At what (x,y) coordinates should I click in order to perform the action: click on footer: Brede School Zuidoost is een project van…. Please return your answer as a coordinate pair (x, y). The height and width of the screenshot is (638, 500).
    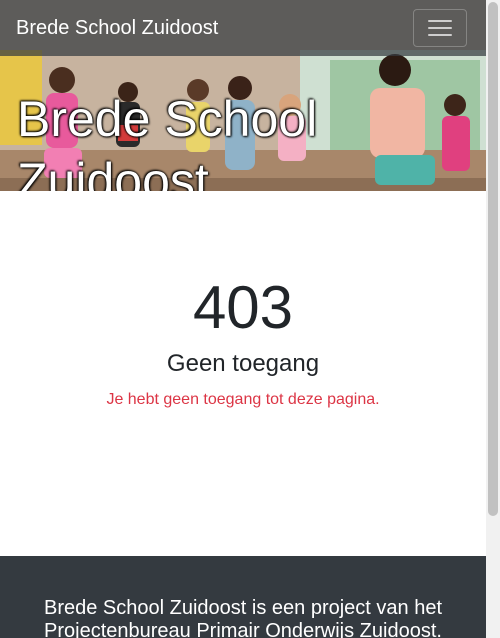
    Looking at the image, I should click on (243, 597).